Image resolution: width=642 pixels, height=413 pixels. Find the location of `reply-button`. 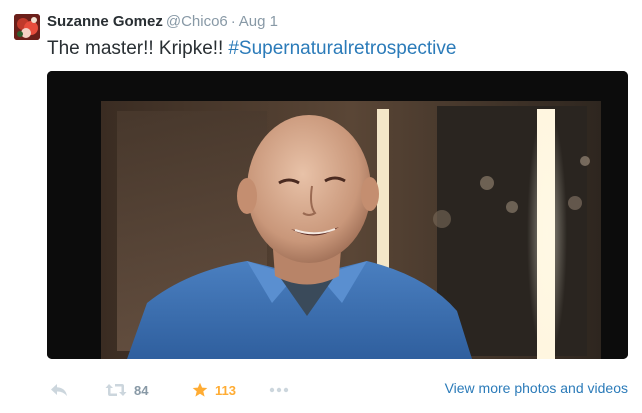

reply-button is located at coordinates (59, 390).